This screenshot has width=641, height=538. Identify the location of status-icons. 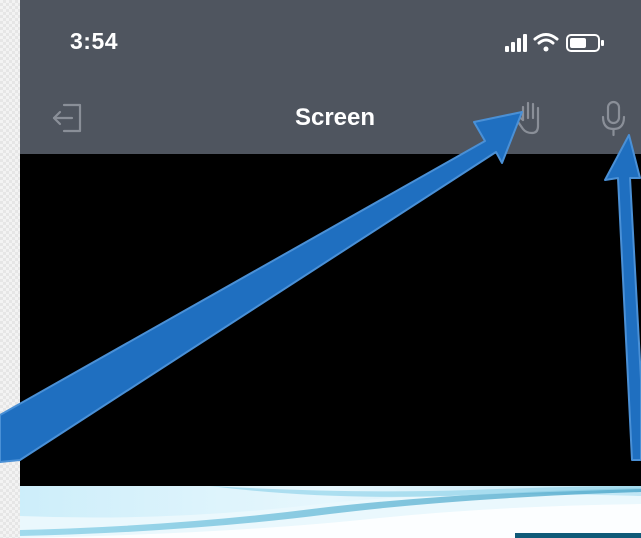
(554, 42).